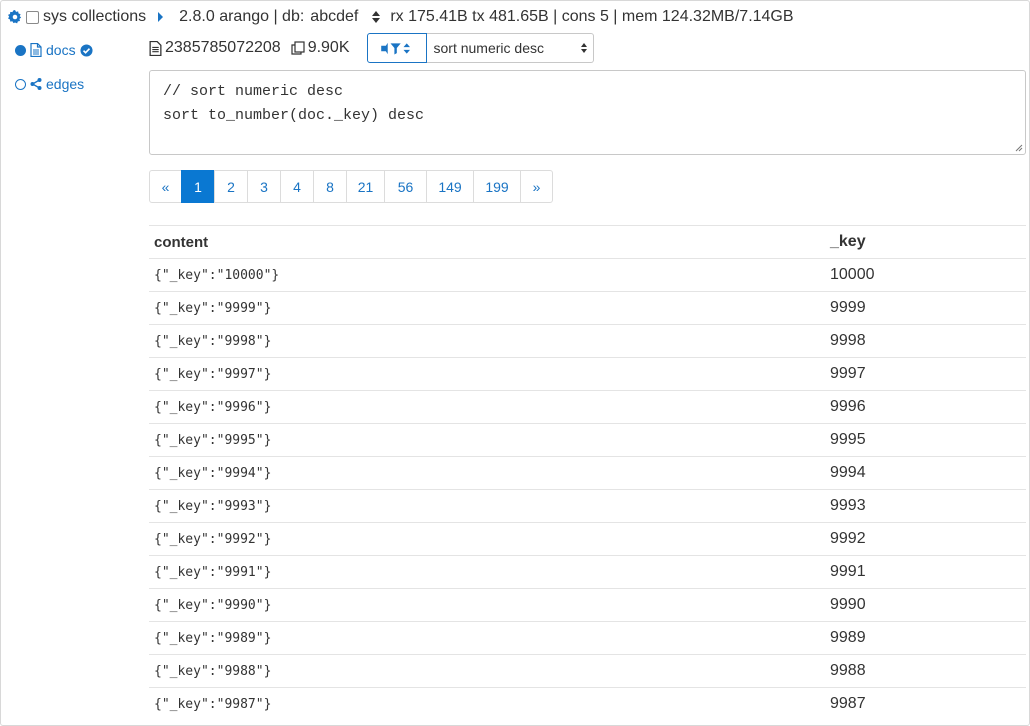  I want to click on cell-content: {"_key":"9990"}, so click(213, 605).